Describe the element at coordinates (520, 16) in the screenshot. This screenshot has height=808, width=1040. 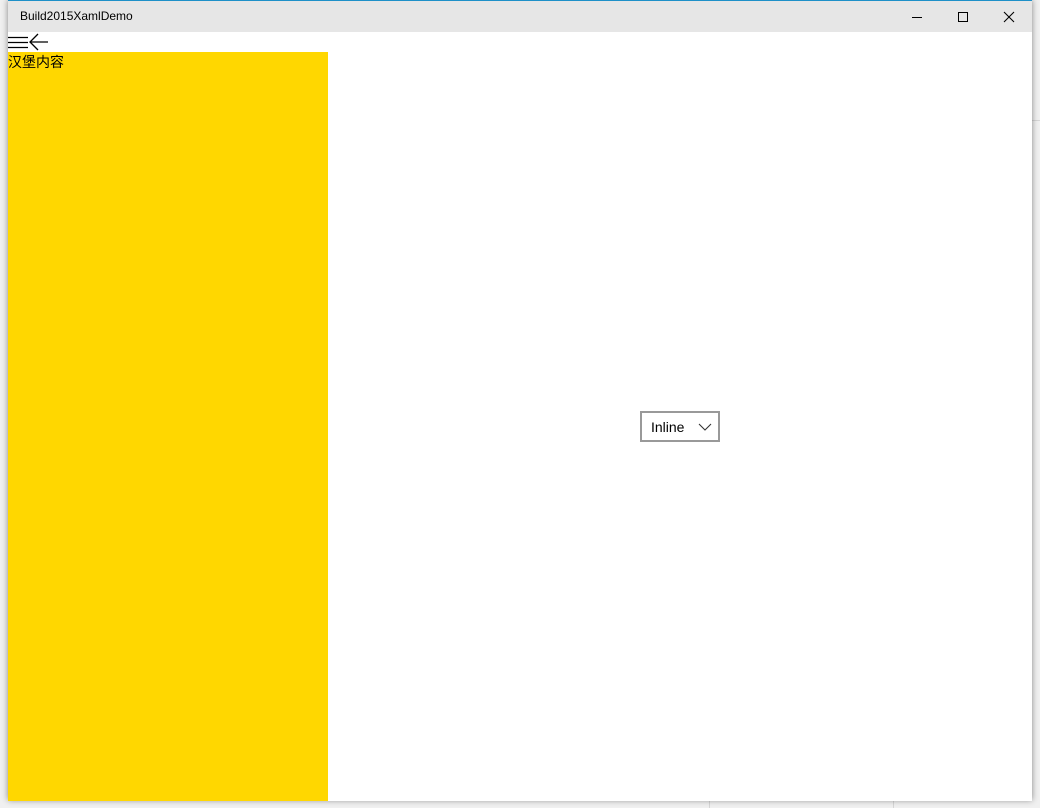
I see `title-bar: Build2015XamlDemo` at that location.